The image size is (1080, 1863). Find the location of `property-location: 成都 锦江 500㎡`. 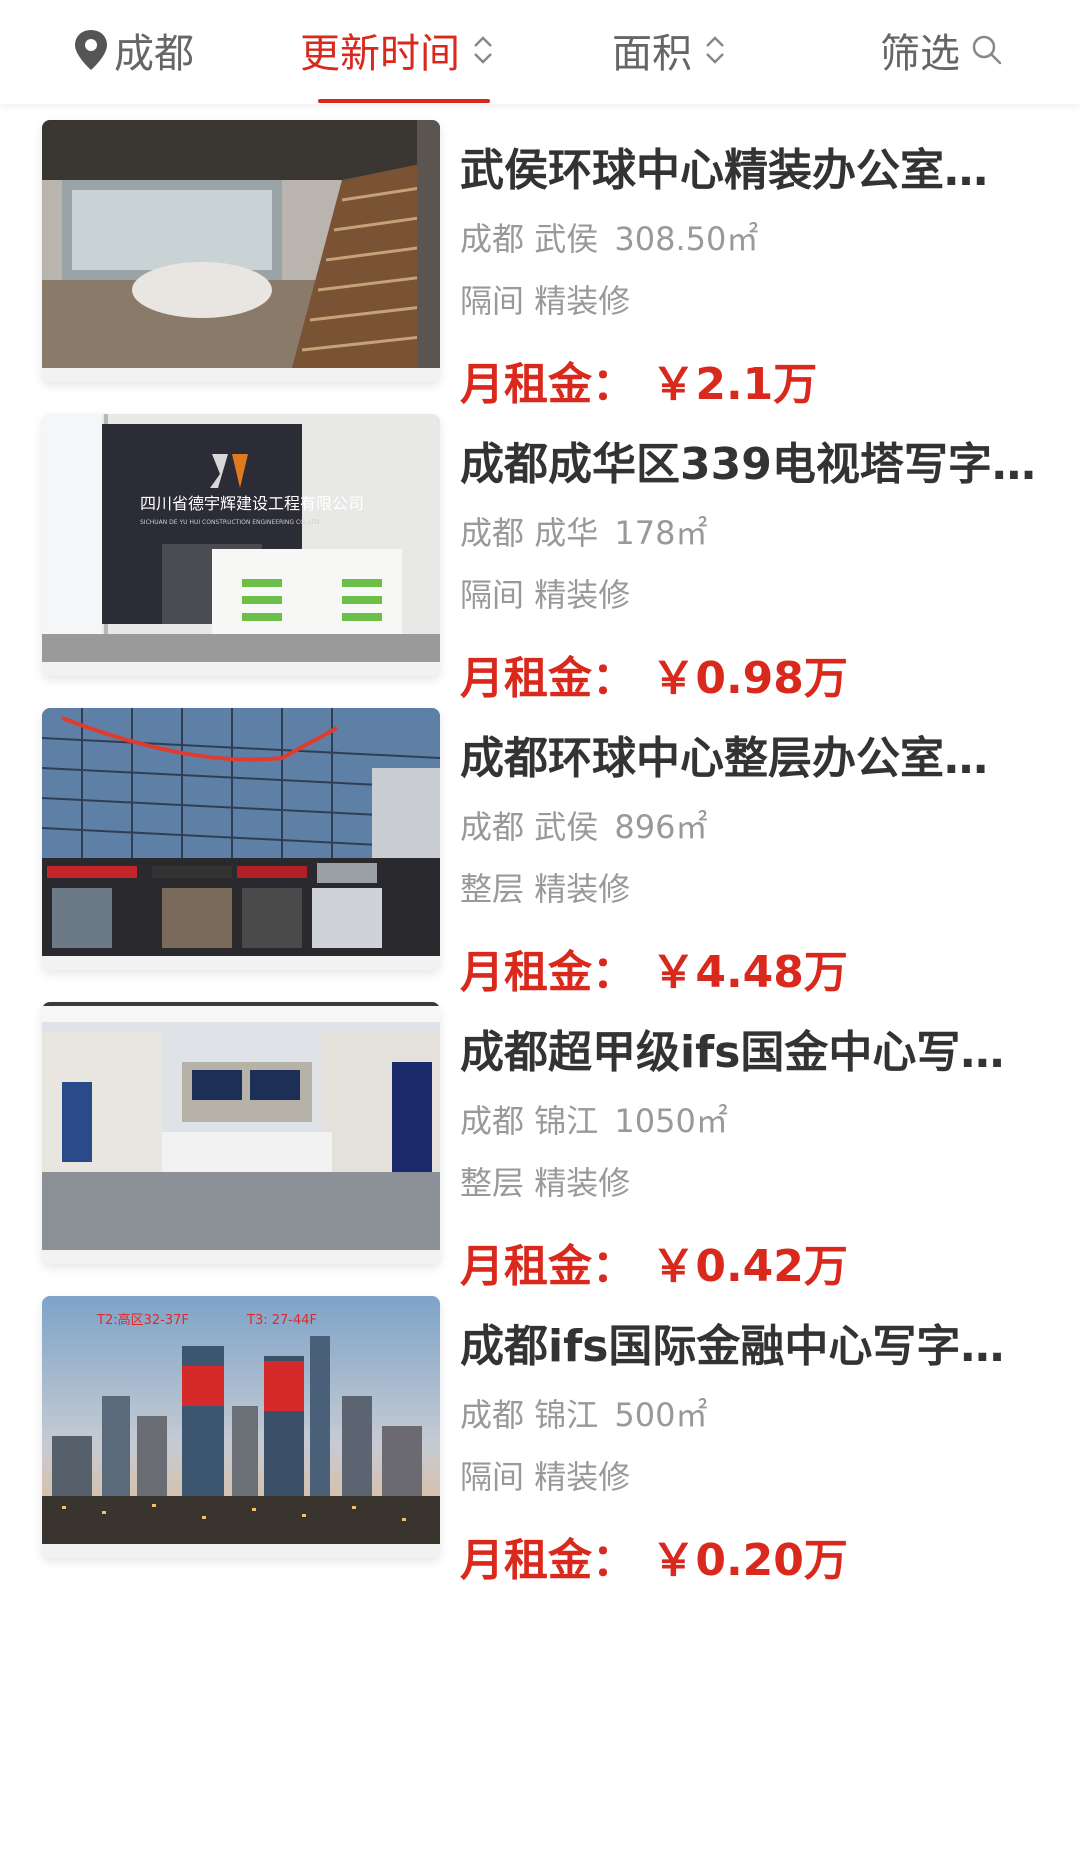

property-location: 成都 锦江 500㎡ is located at coordinates (583, 1413).